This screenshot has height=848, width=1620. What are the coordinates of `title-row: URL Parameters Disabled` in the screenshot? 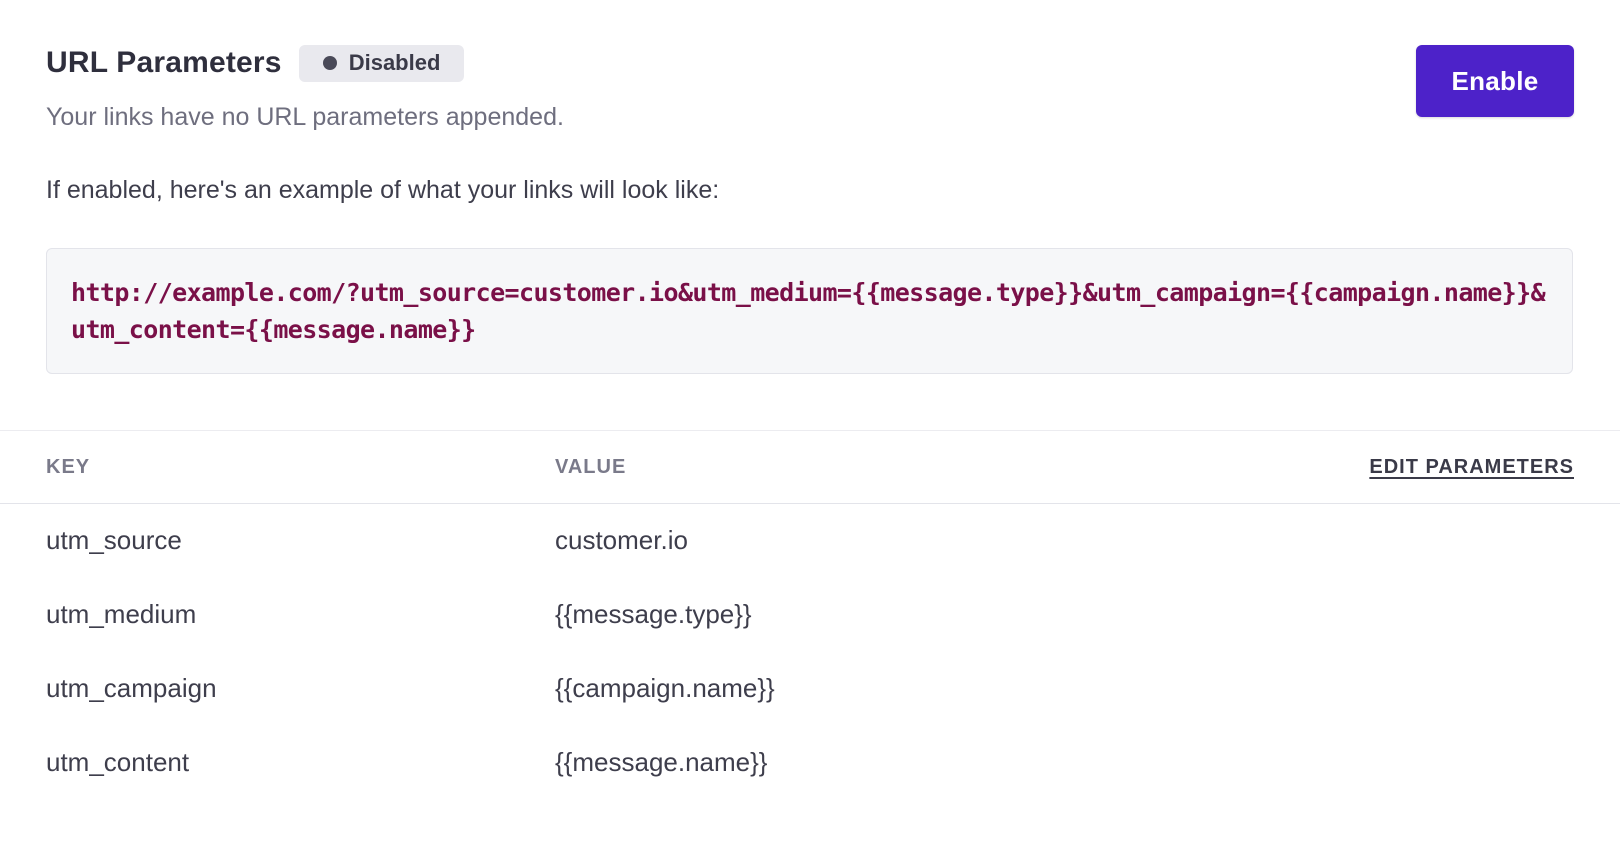 It's located at (255, 63).